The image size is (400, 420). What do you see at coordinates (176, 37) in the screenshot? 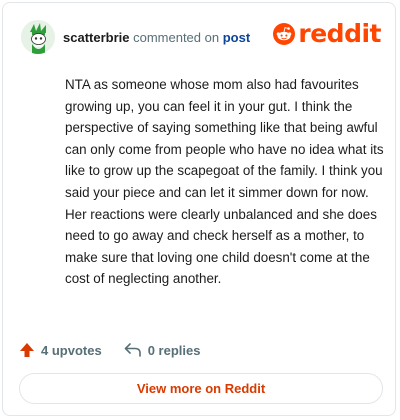
I see `commented-on-text: commented on` at bounding box center [176, 37].